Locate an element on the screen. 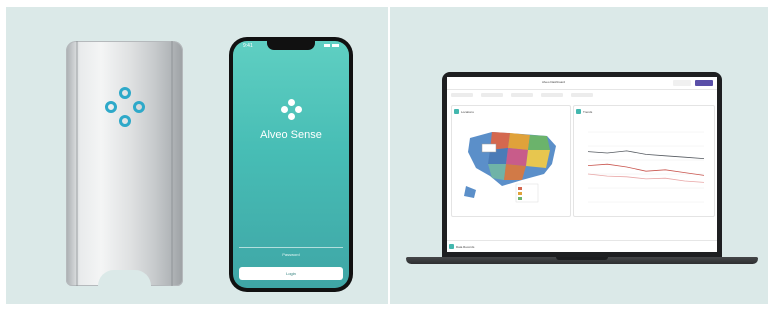  trend-card-label: Trends is located at coordinates (588, 112).